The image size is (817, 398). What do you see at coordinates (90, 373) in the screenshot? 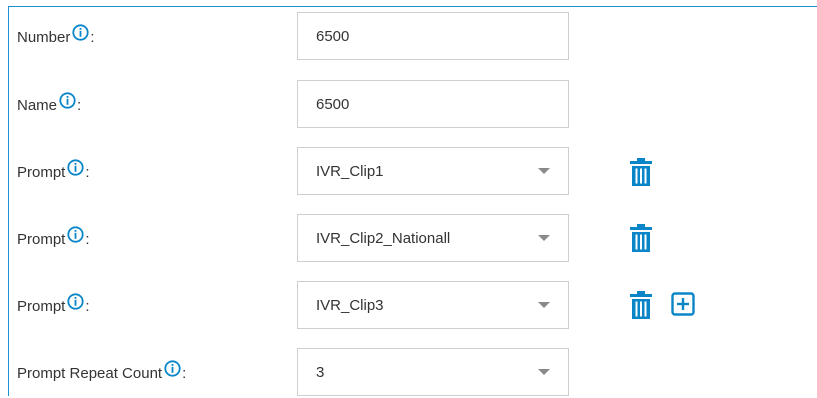
I see `prompt-repeat-count-label-text: Prompt Repeat Count` at bounding box center [90, 373].